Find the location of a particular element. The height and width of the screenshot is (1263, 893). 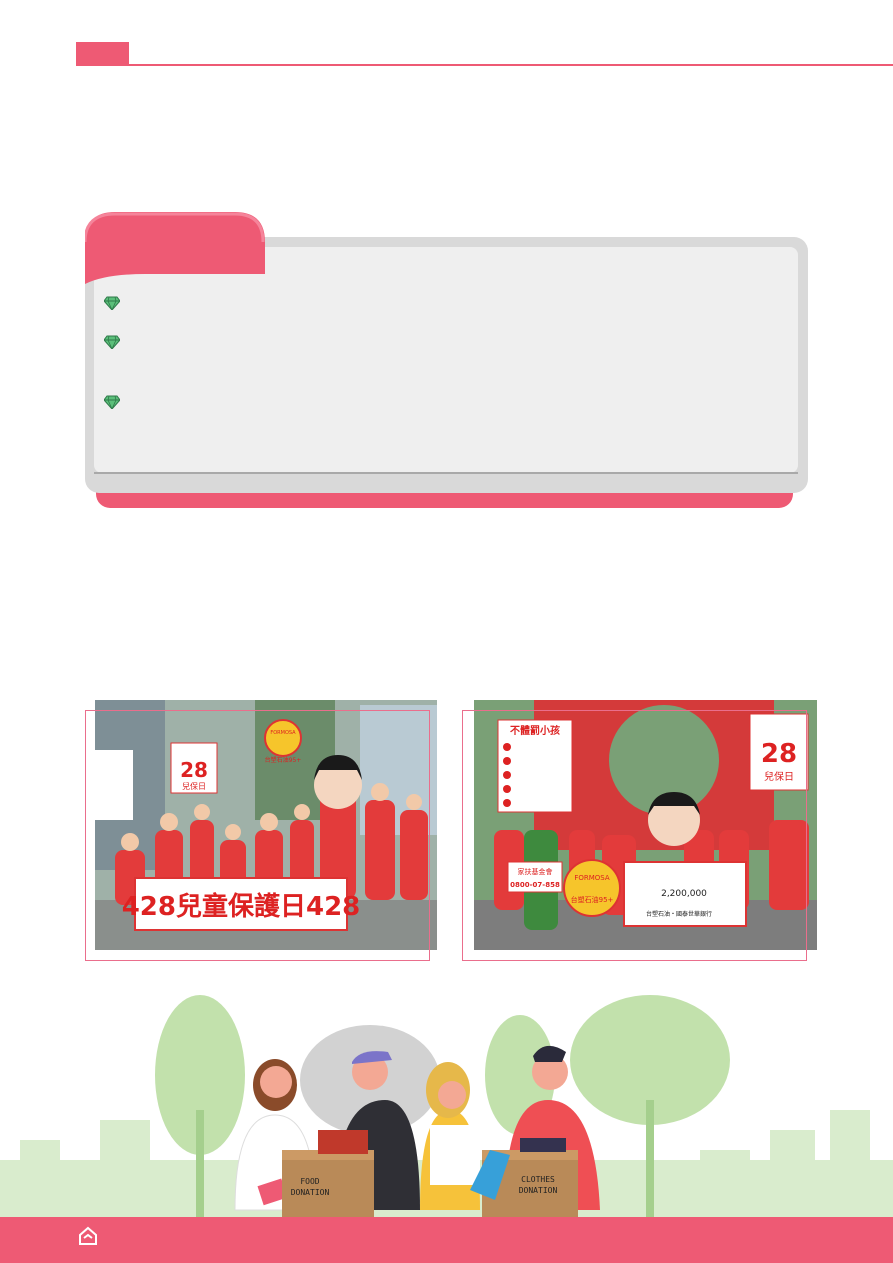

header-accent-tab is located at coordinates (102, 54).